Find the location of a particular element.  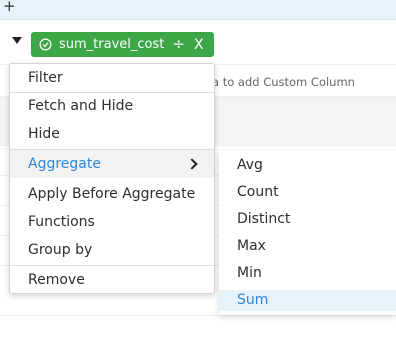

menu-item-group-by: Group by is located at coordinates (112, 250).